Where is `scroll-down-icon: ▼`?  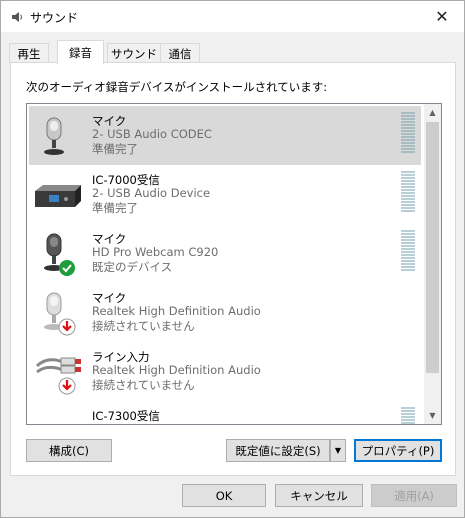 scroll-down-icon: ▼ is located at coordinates (432, 415).